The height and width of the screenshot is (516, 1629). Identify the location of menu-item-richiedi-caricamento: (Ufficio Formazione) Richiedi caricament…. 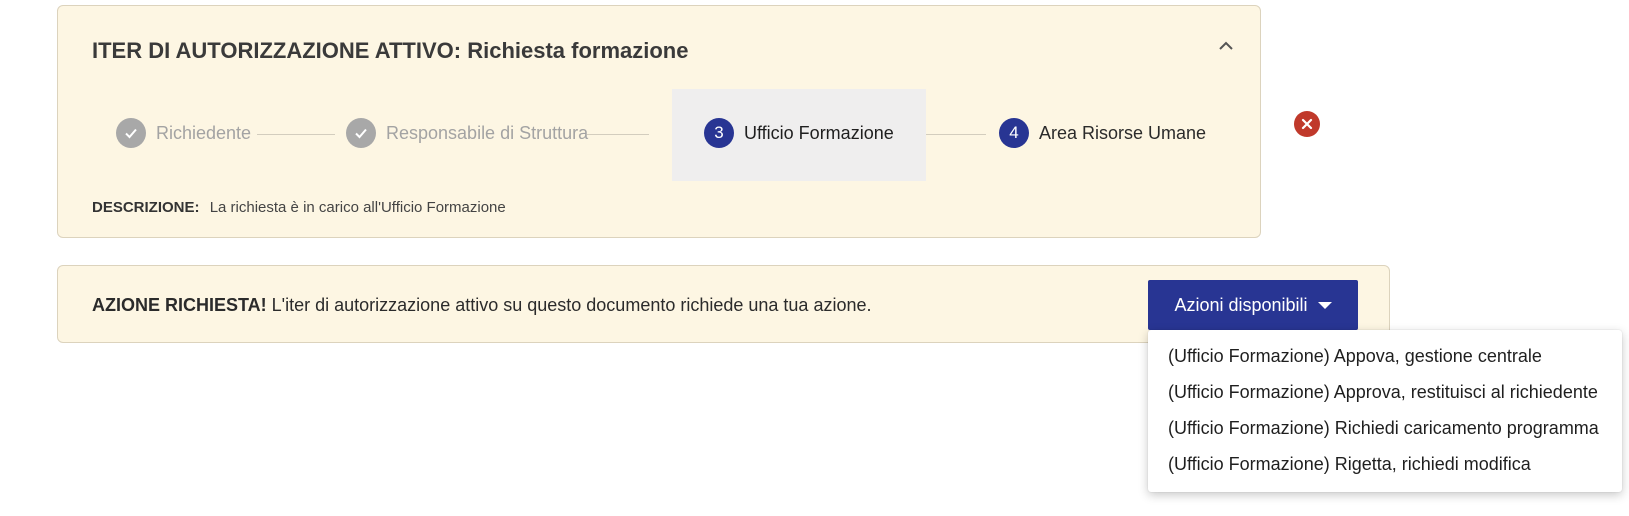
(1385, 428).